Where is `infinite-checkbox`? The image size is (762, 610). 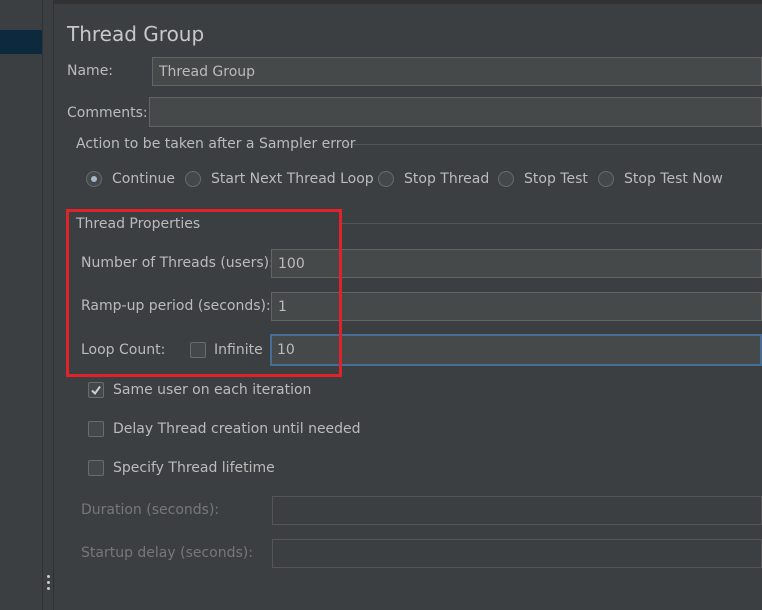 infinite-checkbox is located at coordinates (198, 350).